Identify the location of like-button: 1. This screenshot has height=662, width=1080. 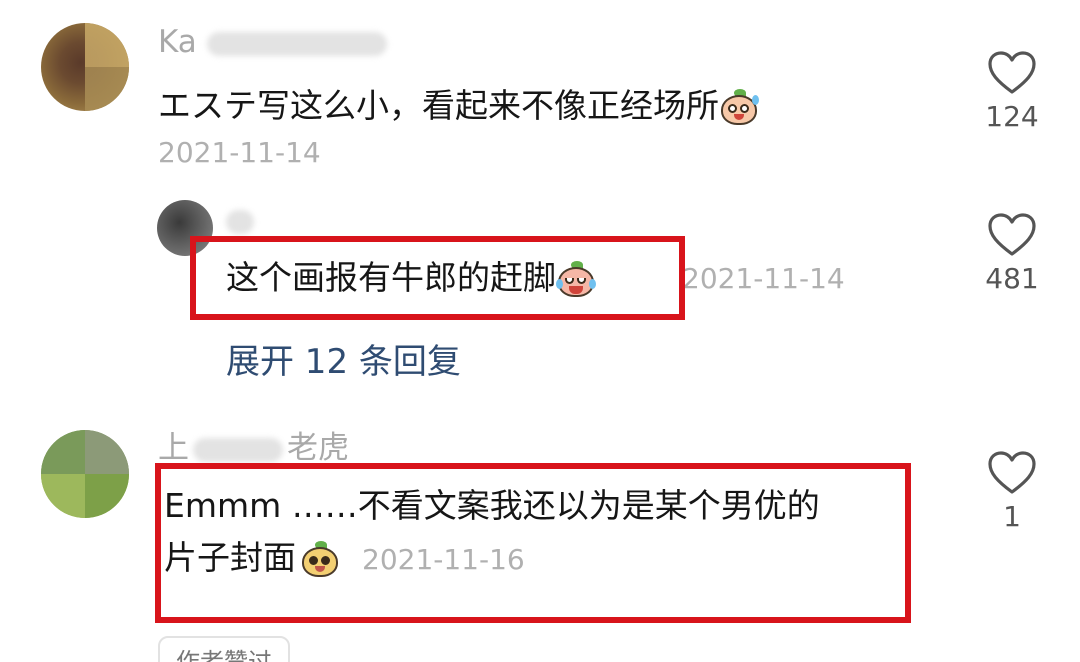
(1012, 491).